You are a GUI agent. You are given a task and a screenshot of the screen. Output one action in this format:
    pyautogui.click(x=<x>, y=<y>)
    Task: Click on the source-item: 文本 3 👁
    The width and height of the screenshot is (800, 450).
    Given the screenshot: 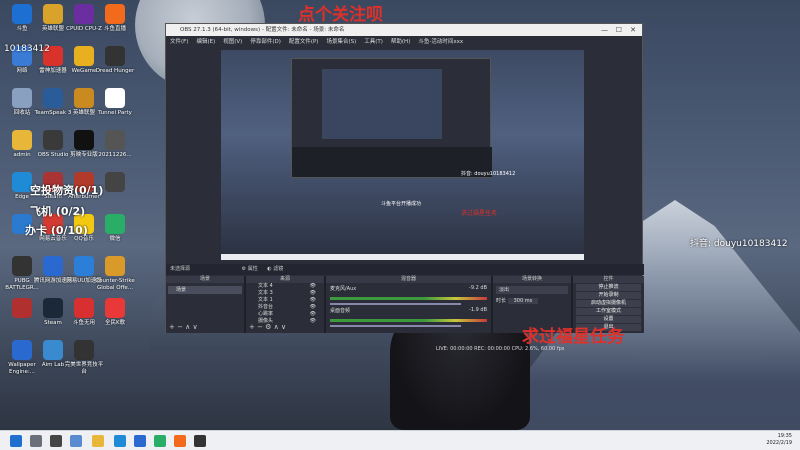 What is the action you would take?
    pyautogui.click(x=285, y=293)
    